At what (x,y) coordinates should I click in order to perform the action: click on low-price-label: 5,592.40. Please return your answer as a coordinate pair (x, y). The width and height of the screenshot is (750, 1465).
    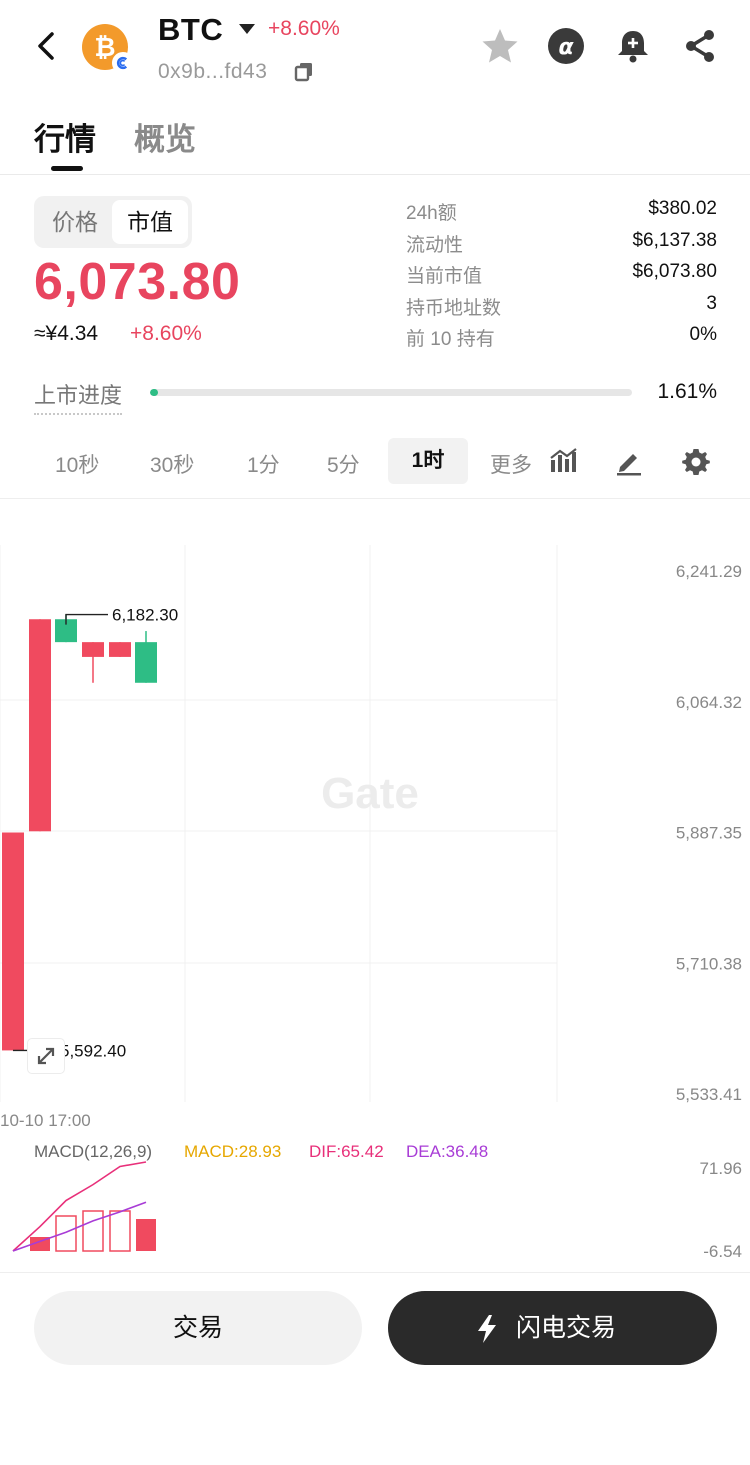
    Looking at the image, I should click on (93, 1050).